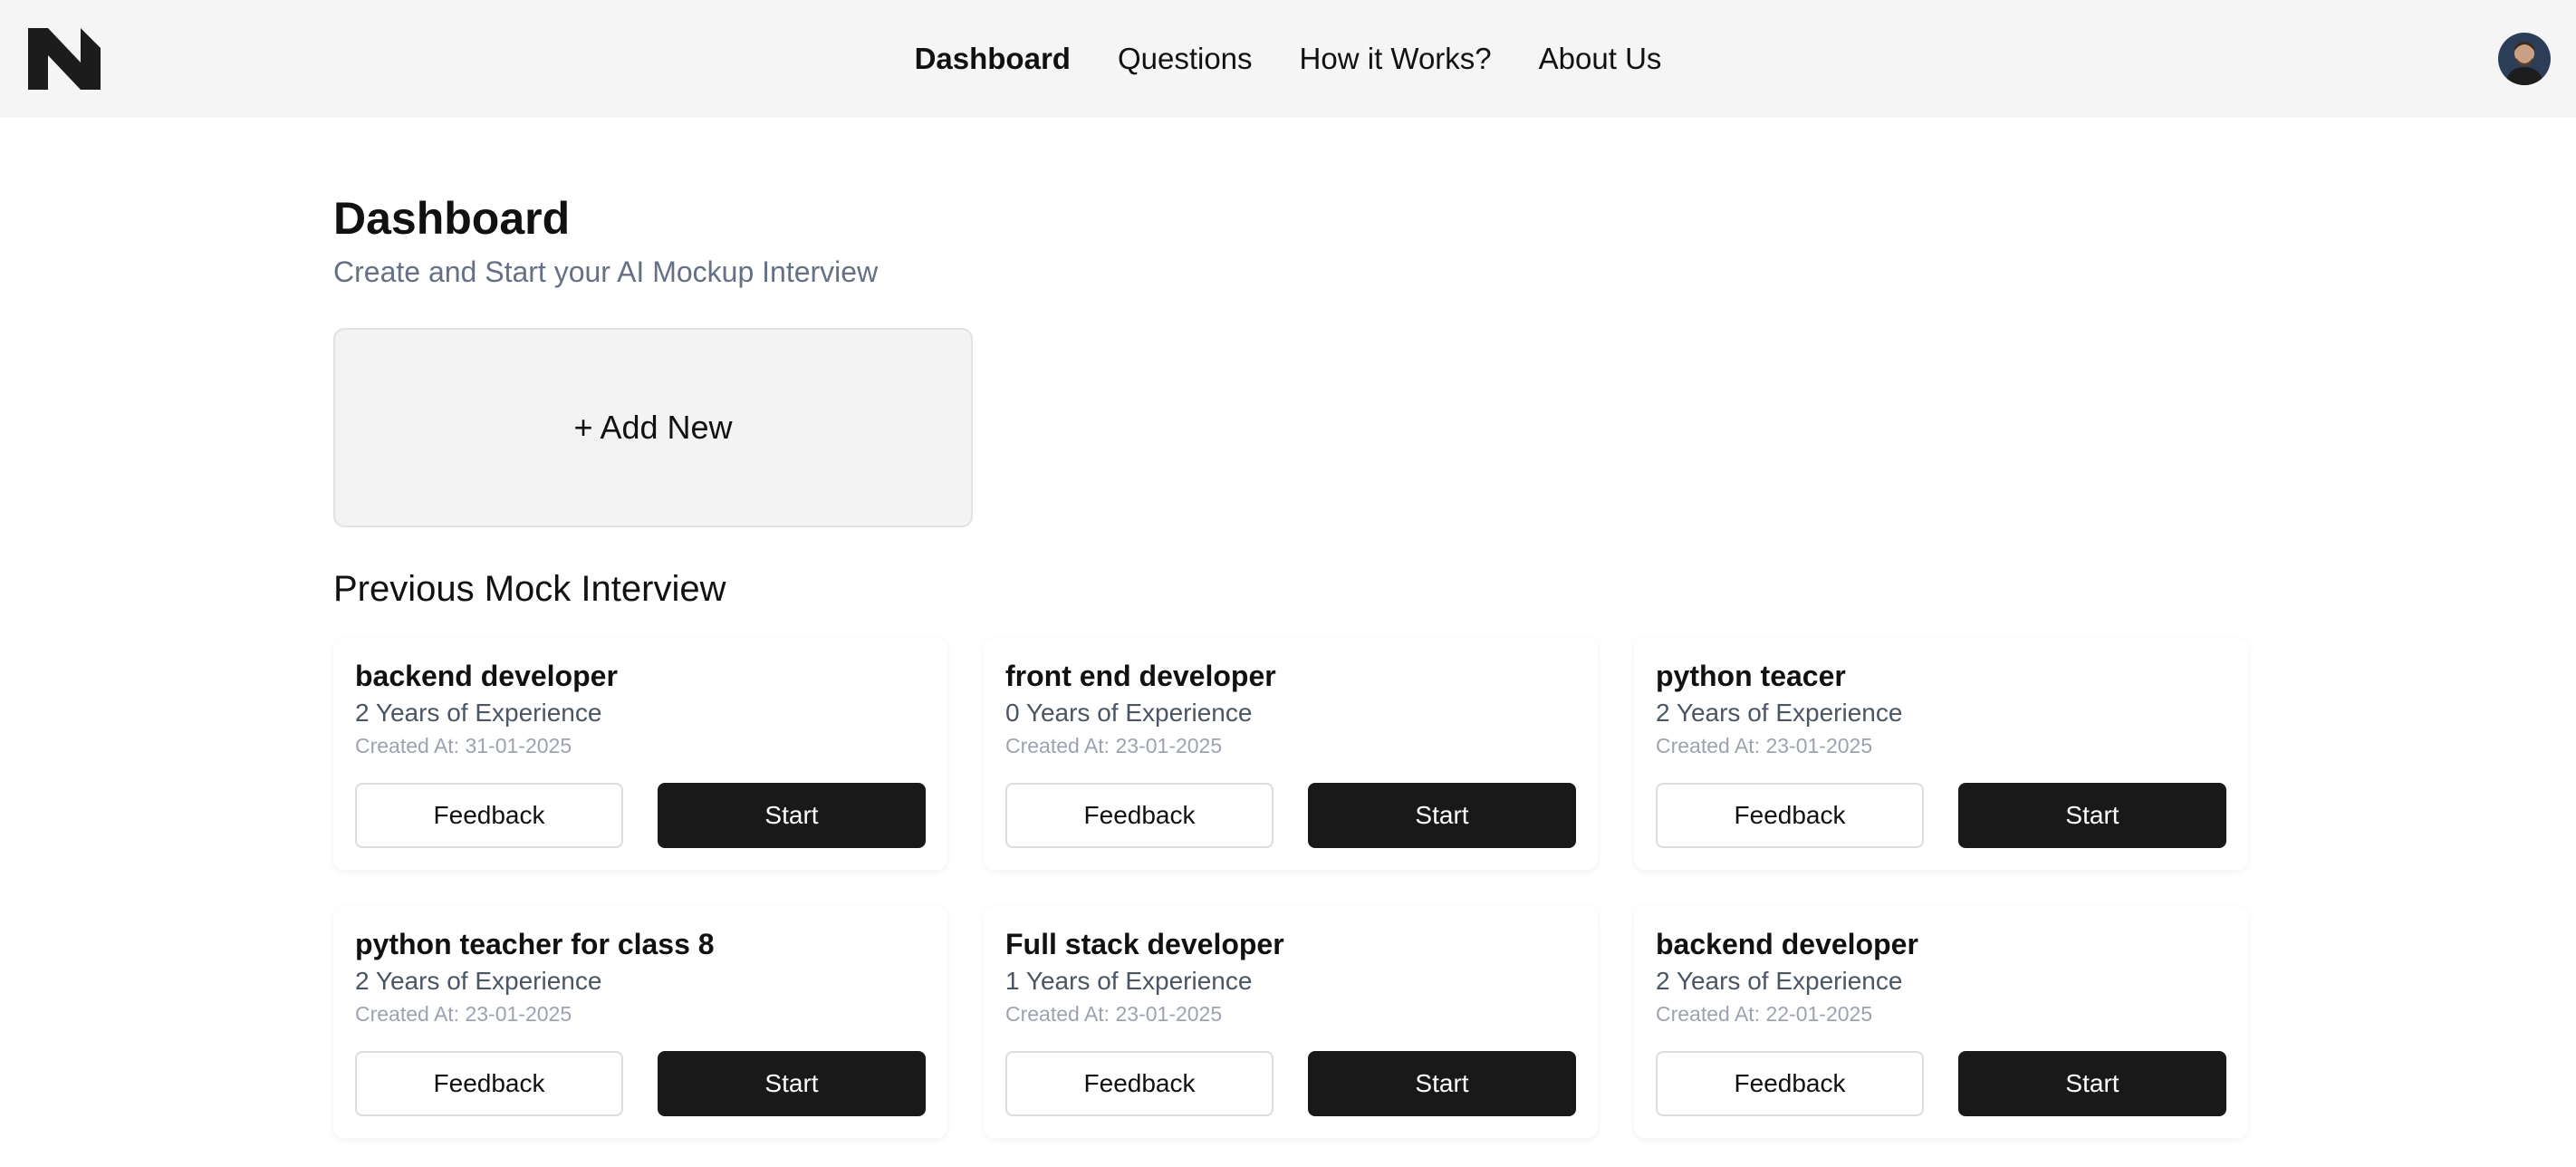 Image resolution: width=2576 pixels, height=1167 pixels. I want to click on interview-title: python teacer, so click(1751, 676).